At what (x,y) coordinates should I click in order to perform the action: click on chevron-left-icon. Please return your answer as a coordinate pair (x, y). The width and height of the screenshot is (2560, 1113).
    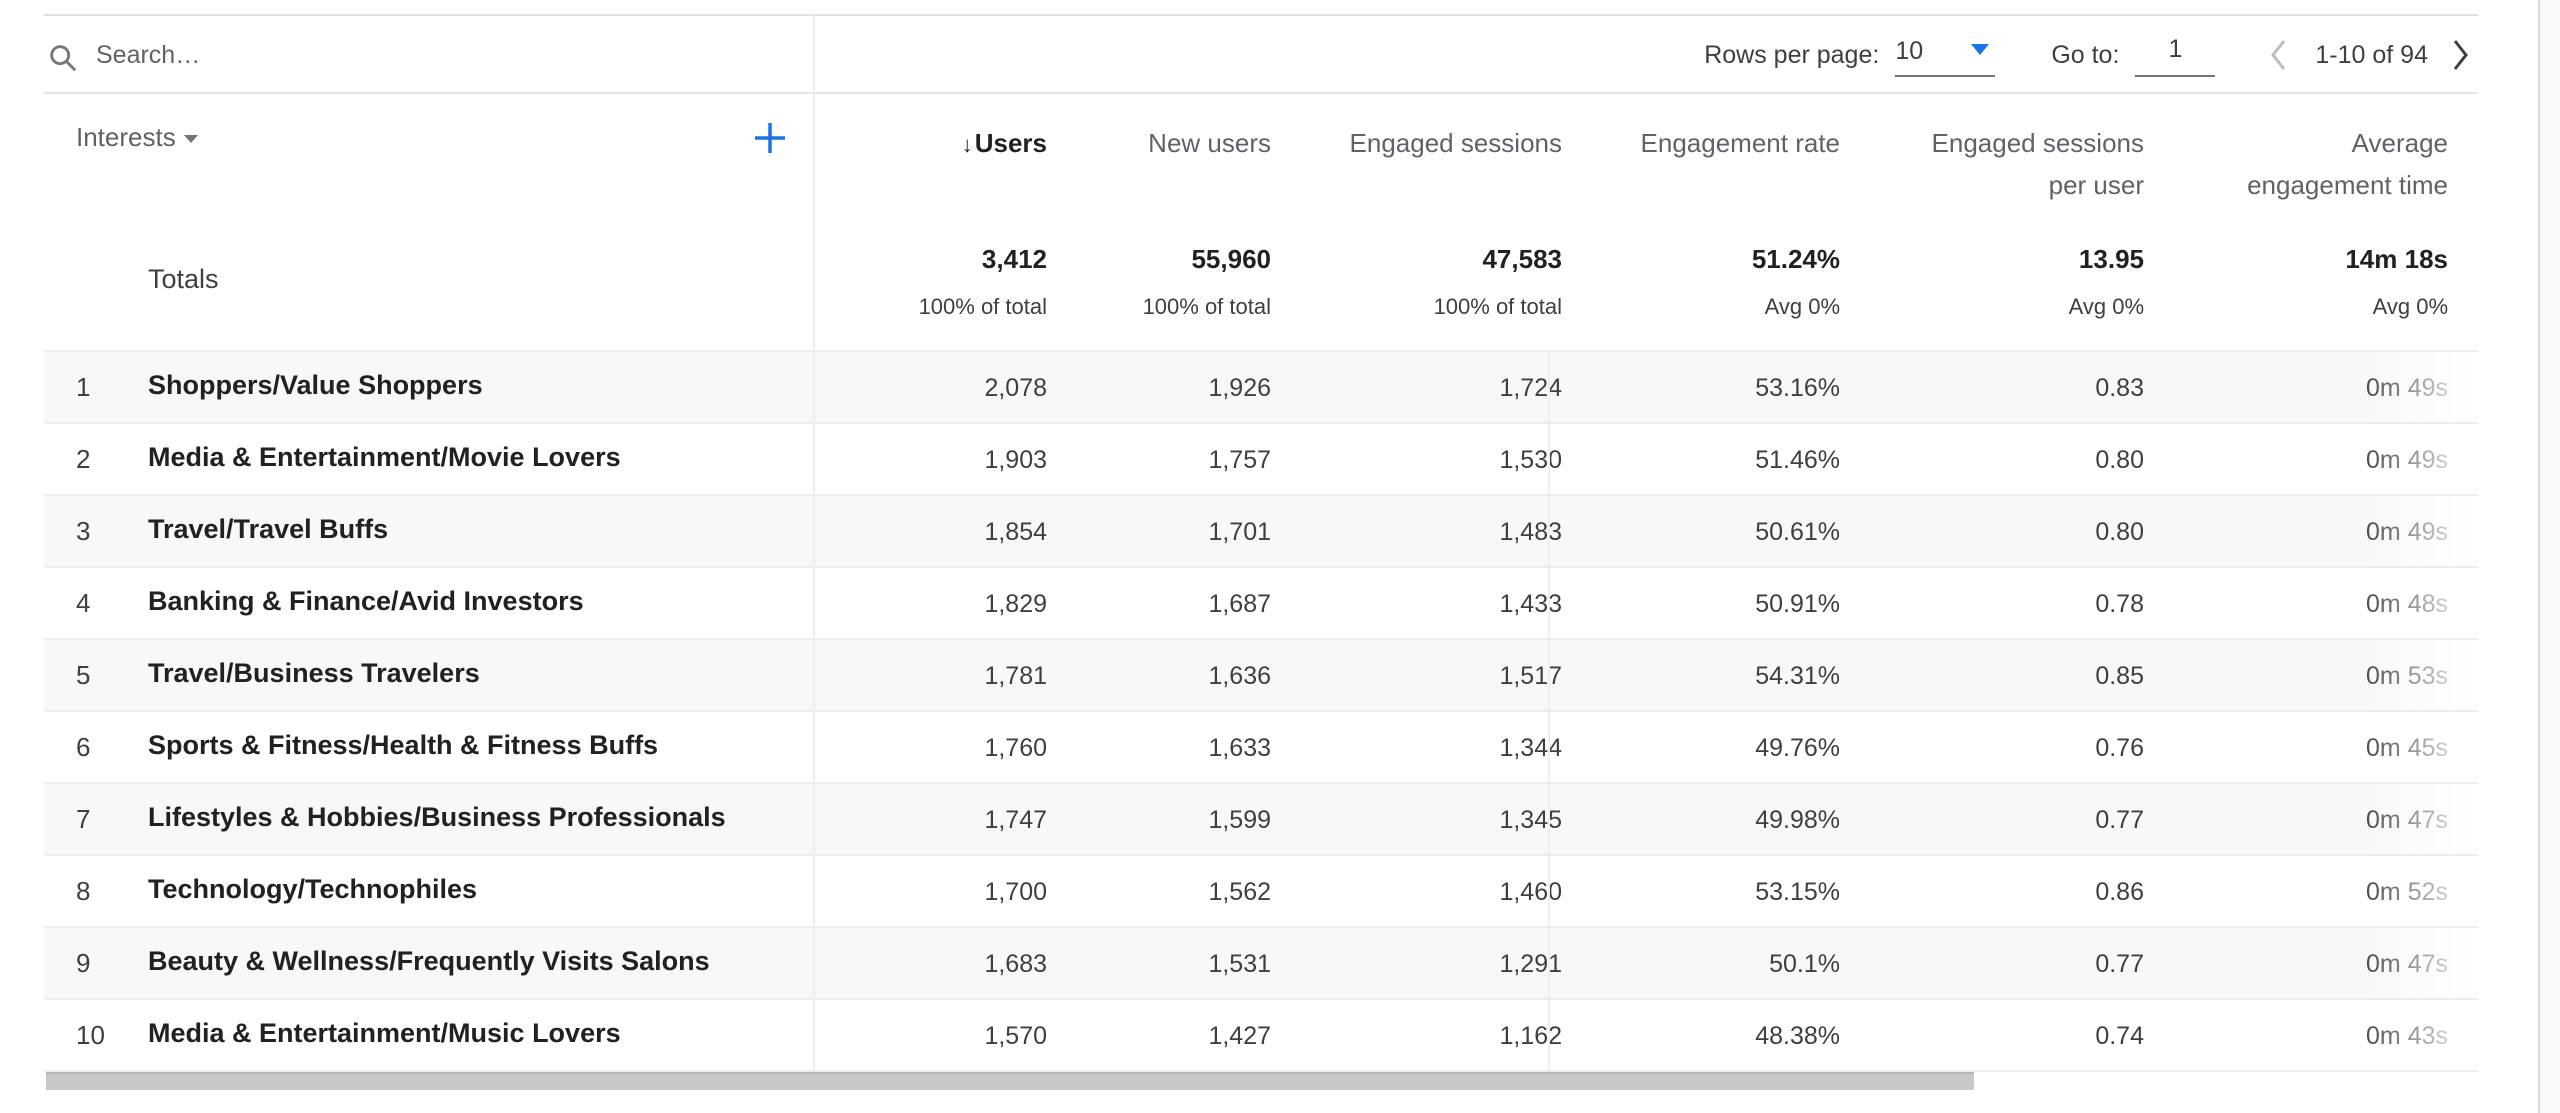
    Looking at the image, I should click on (2278, 55).